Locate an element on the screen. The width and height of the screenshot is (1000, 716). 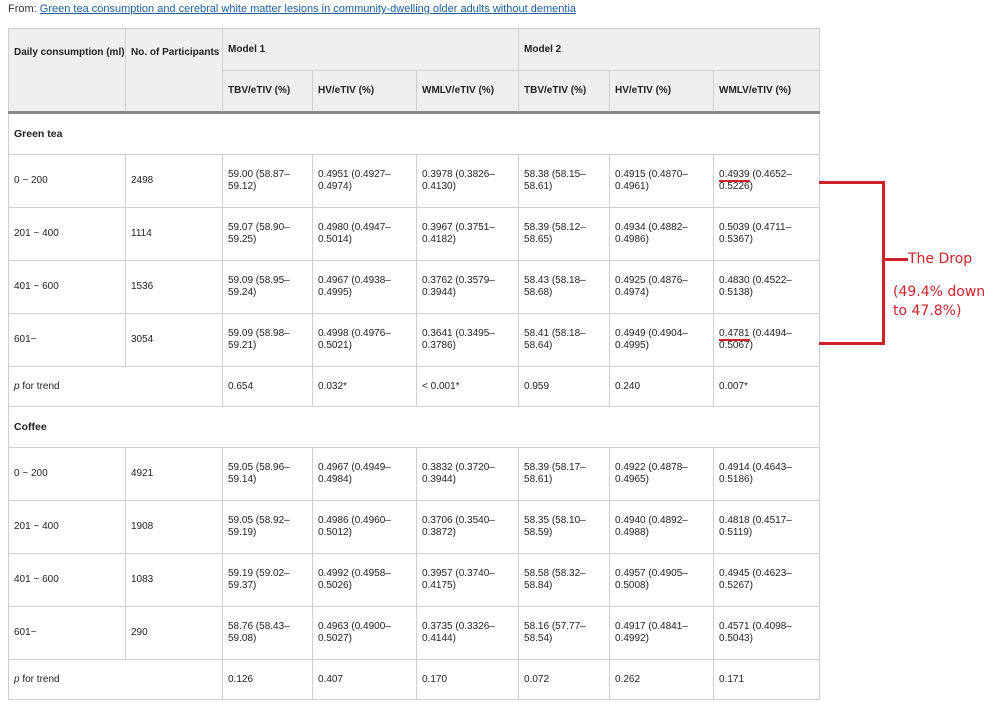
data-cell: 0.4998 (0.4976–0.5021) is located at coordinates (364, 340).